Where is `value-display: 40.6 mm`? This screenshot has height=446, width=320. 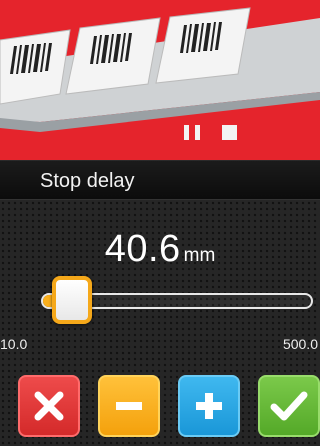
value-display: 40.6 mm is located at coordinates (160, 249).